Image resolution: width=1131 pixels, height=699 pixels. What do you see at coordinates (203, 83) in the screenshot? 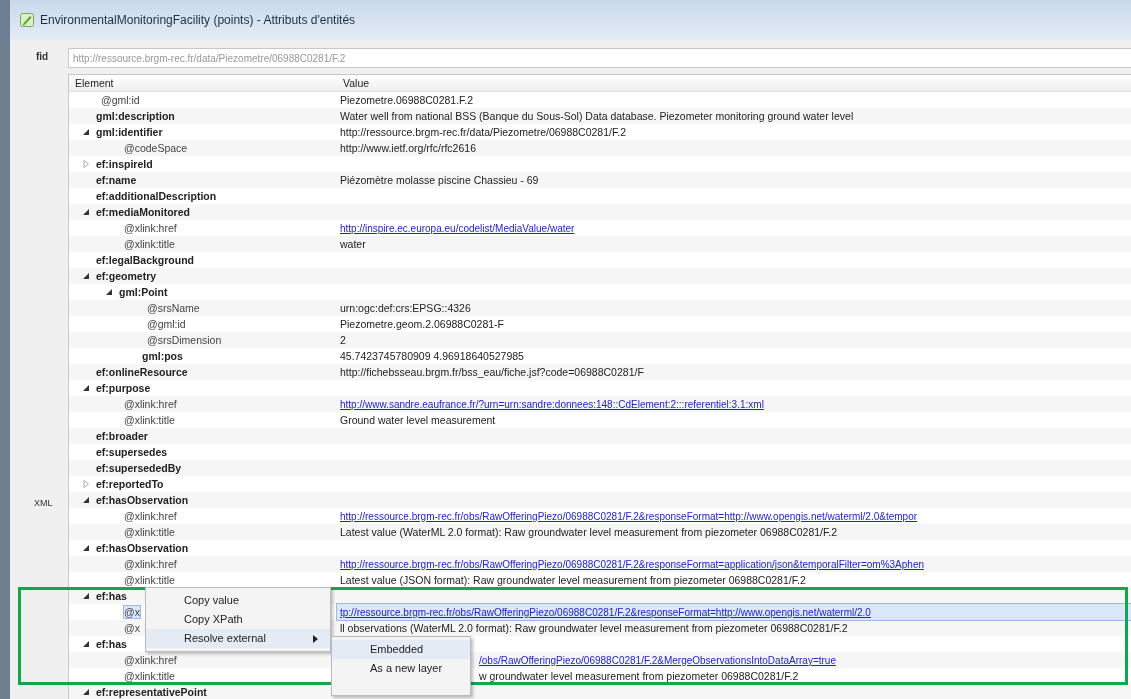
I see `column-header: Element` at bounding box center [203, 83].